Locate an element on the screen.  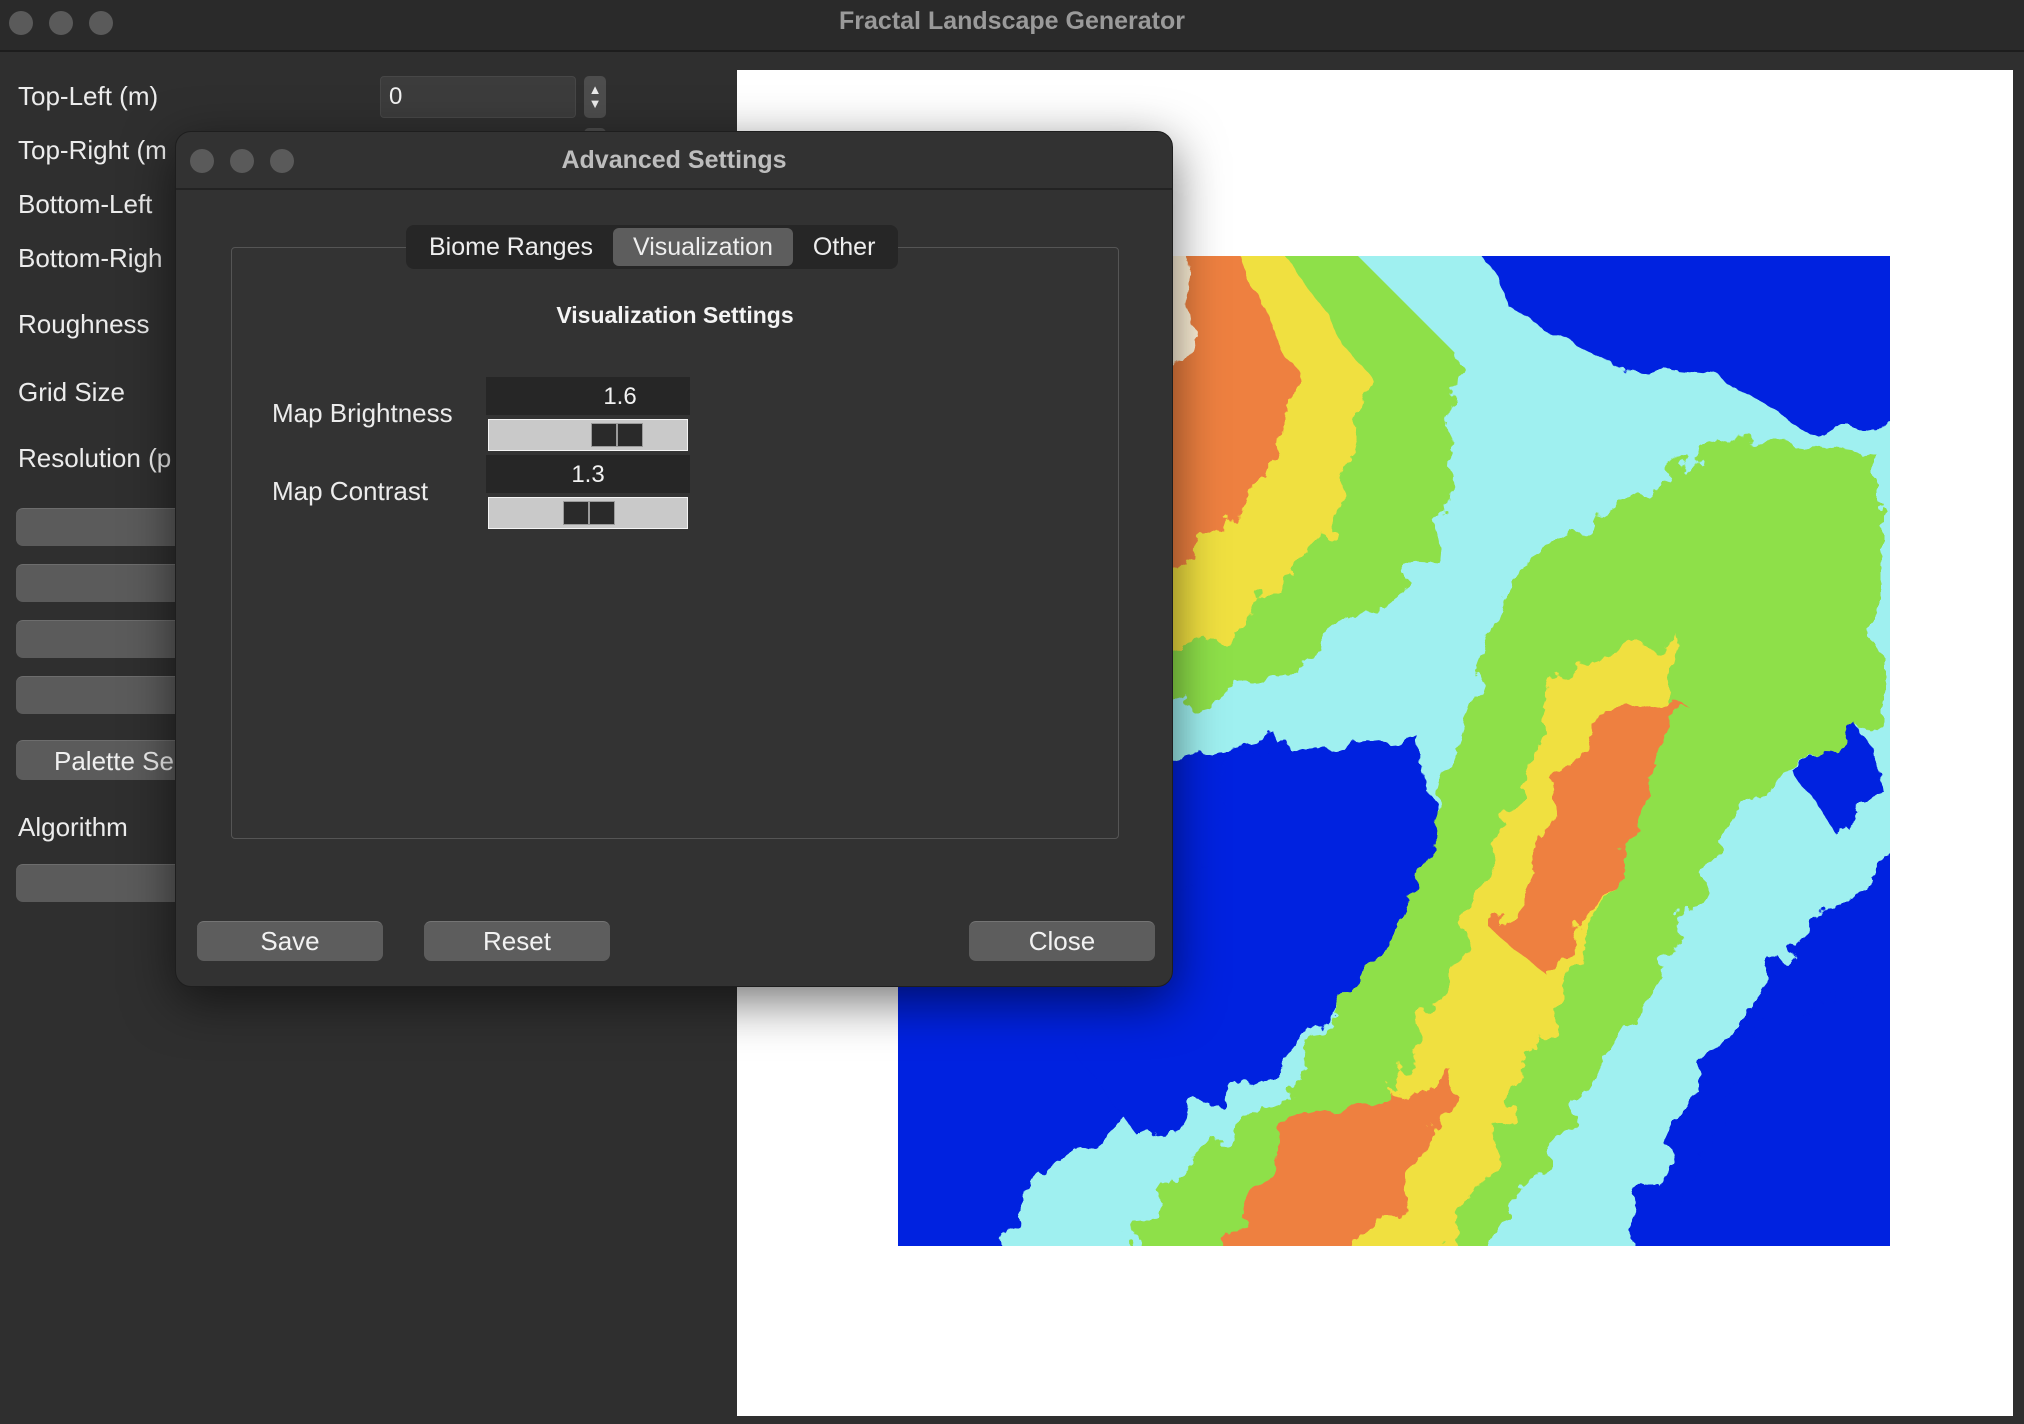
top-left-stepper: ▲ ▼ is located at coordinates (595, 97).